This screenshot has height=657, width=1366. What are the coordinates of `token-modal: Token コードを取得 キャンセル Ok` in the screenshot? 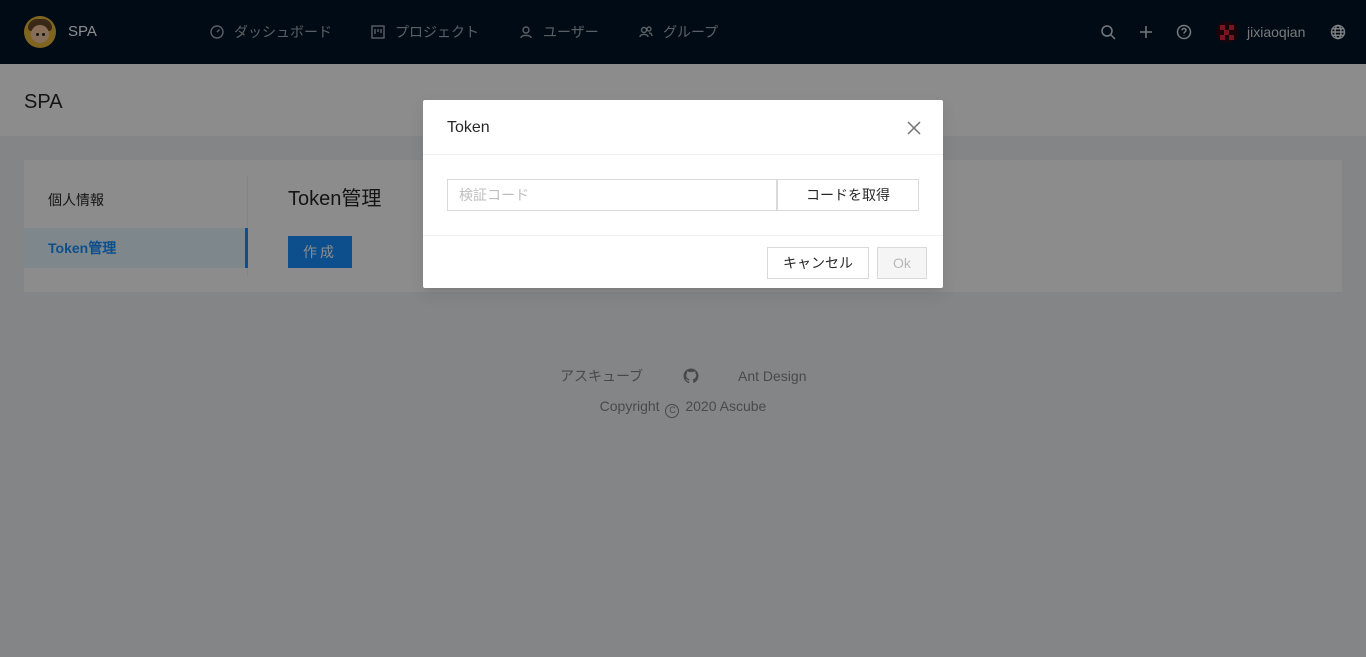 It's located at (683, 194).